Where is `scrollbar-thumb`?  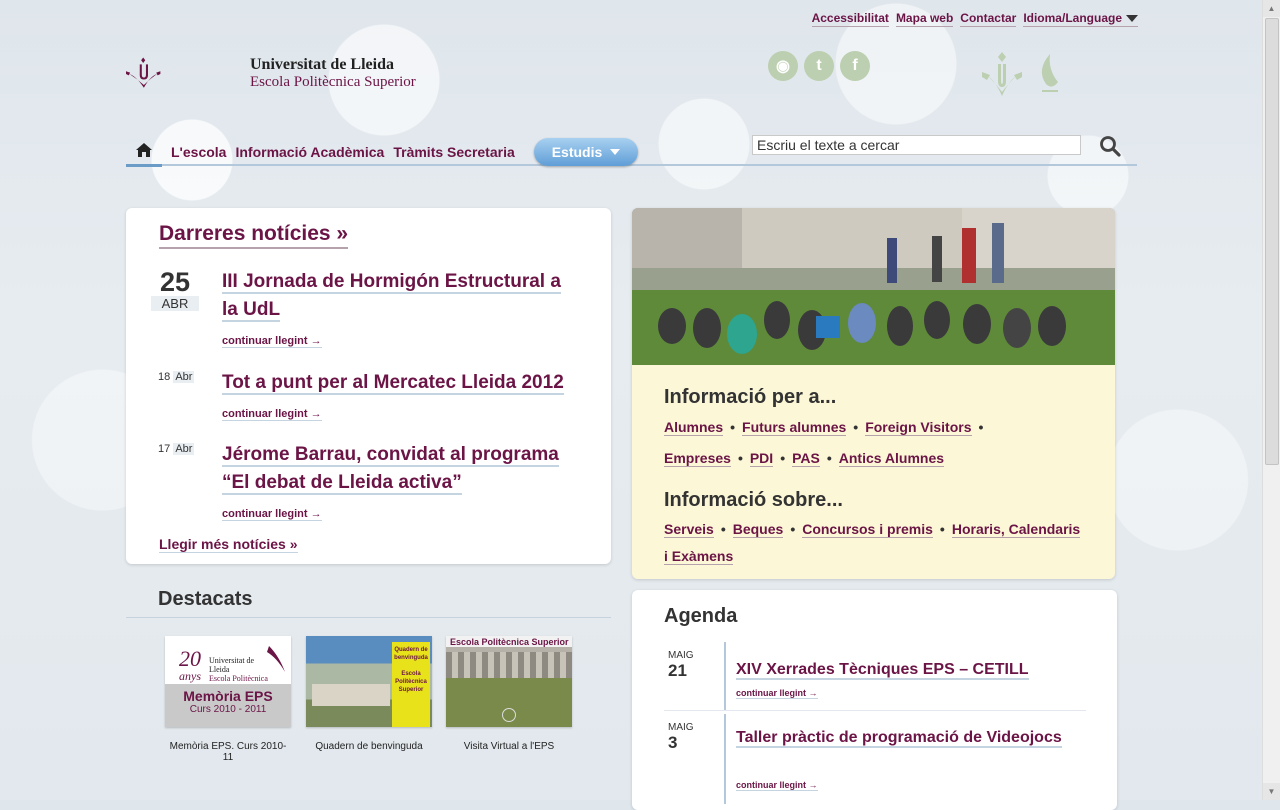
scrollbar-thumb is located at coordinates (1272, 241).